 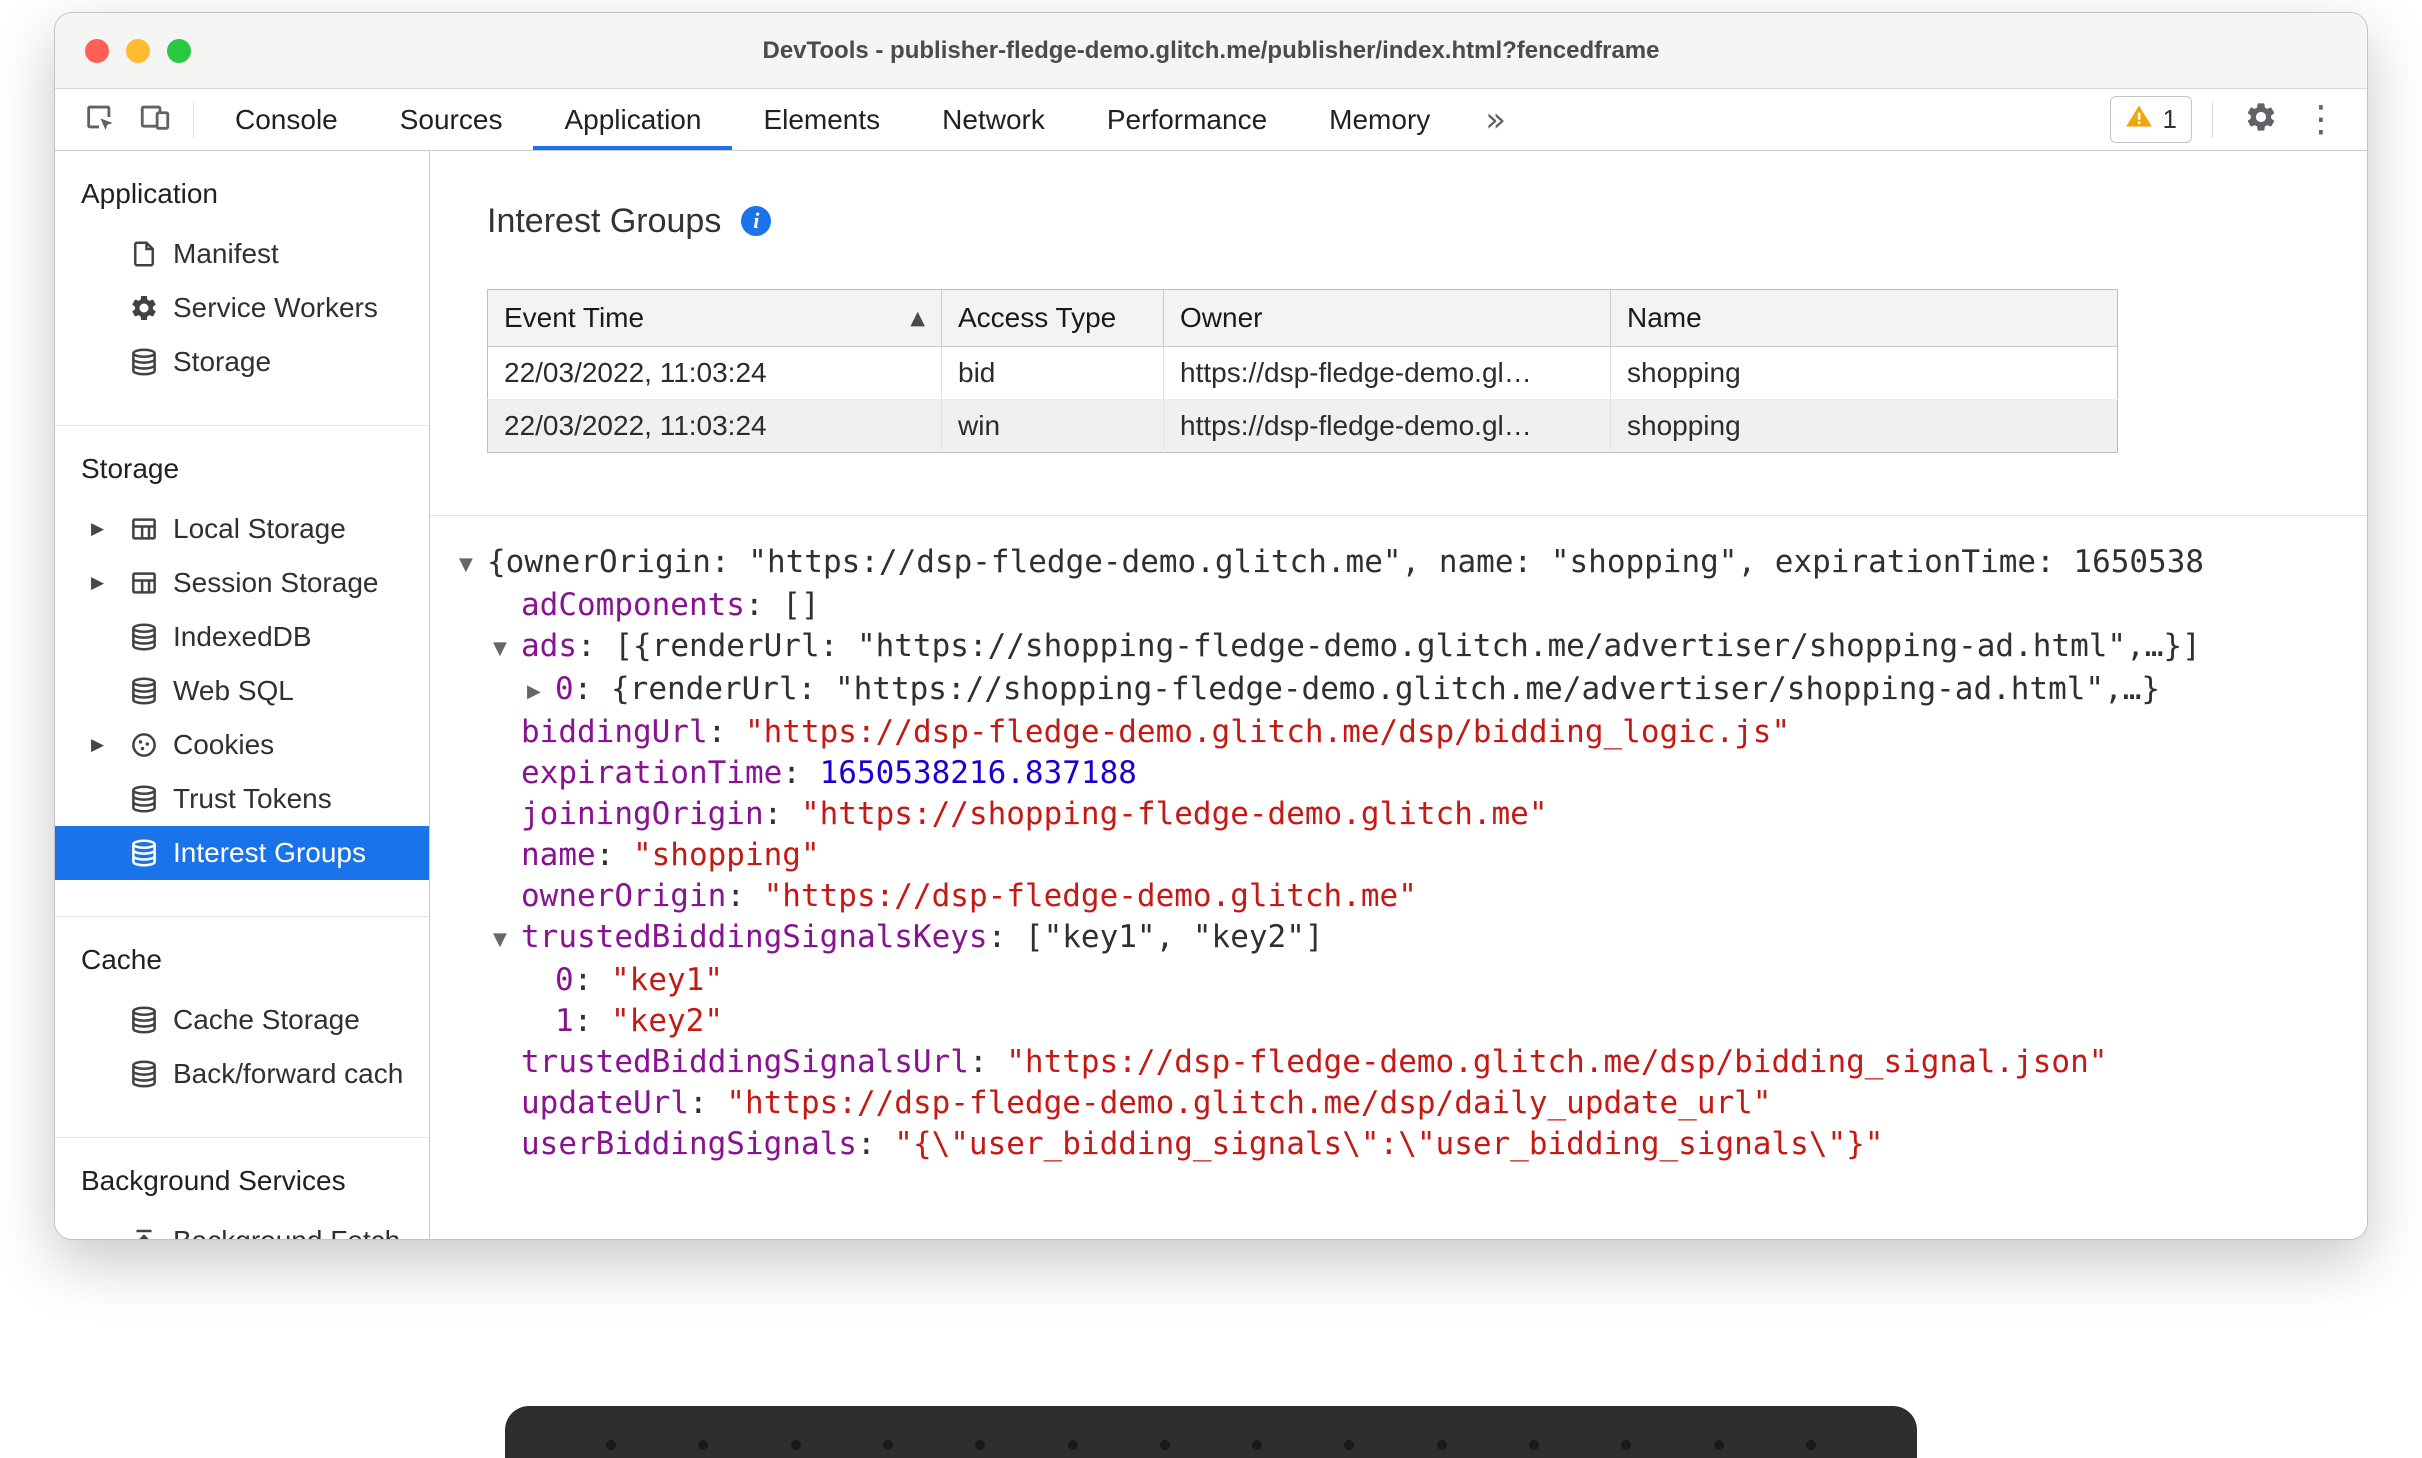 What do you see at coordinates (1379, 119) in the screenshot?
I see `tab-memory: Memory` at bounding box center [1379, 119].